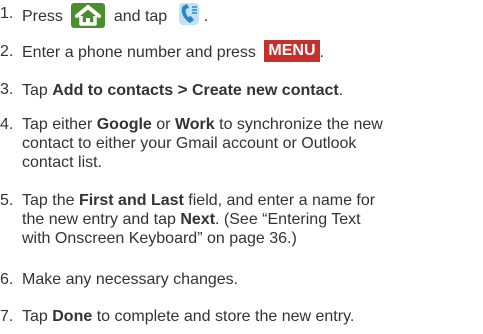  I want to click on step-text-mid: or, so click(163, 124).